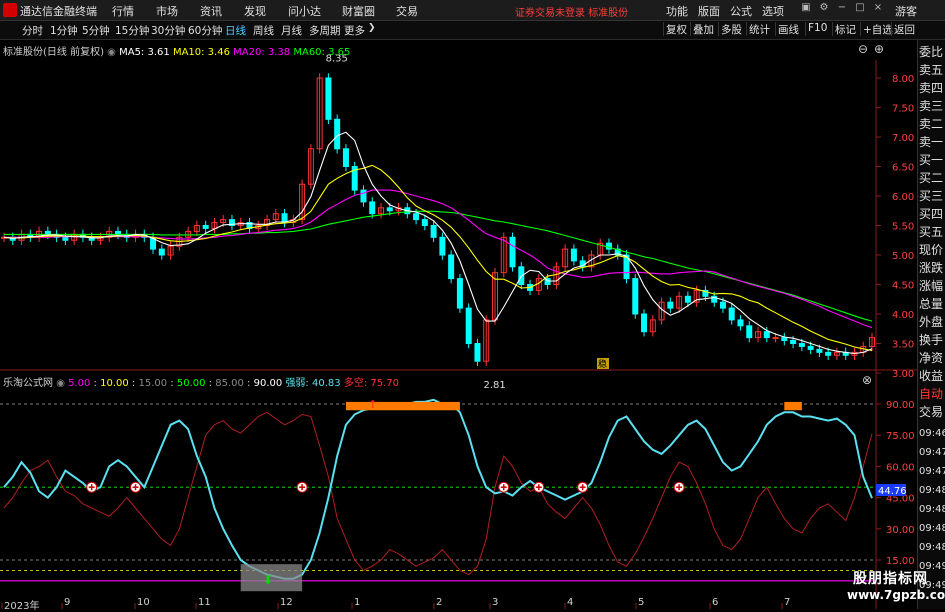 The image size is (945, 612). Describe the element at coordinates (495, 602) in the screenshot. I see `x-label-7: 3` at that location.